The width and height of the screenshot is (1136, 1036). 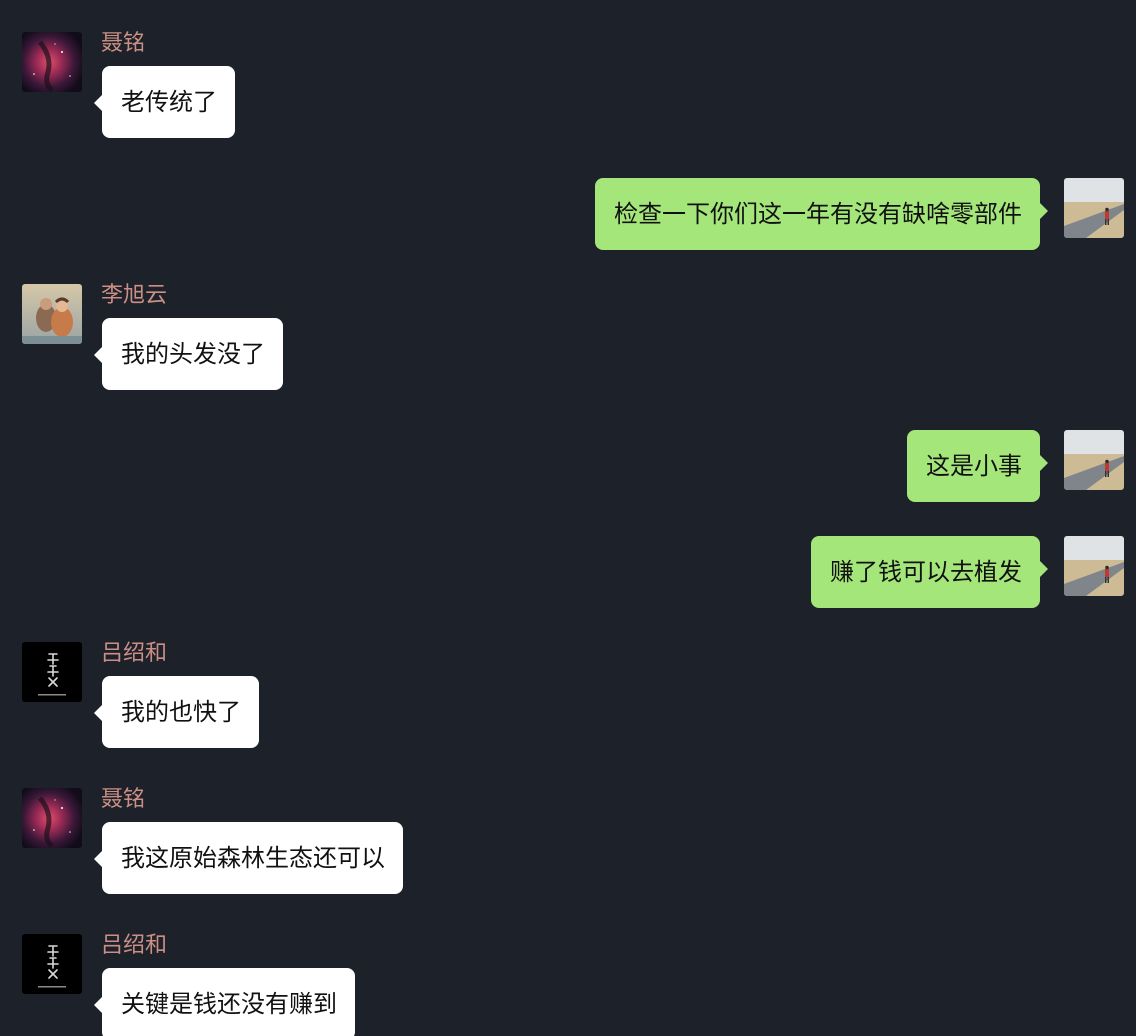 I want to click on sender-name: 李旭云, so click(x=134, y=296).